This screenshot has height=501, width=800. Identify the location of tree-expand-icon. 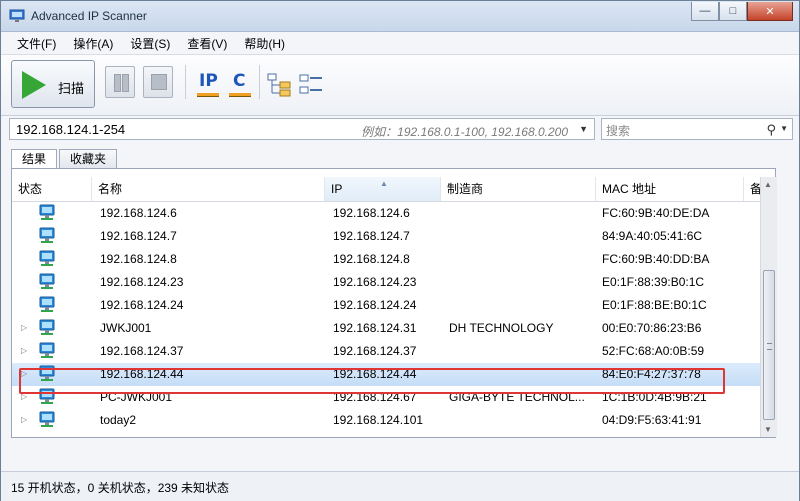
(280, 85).